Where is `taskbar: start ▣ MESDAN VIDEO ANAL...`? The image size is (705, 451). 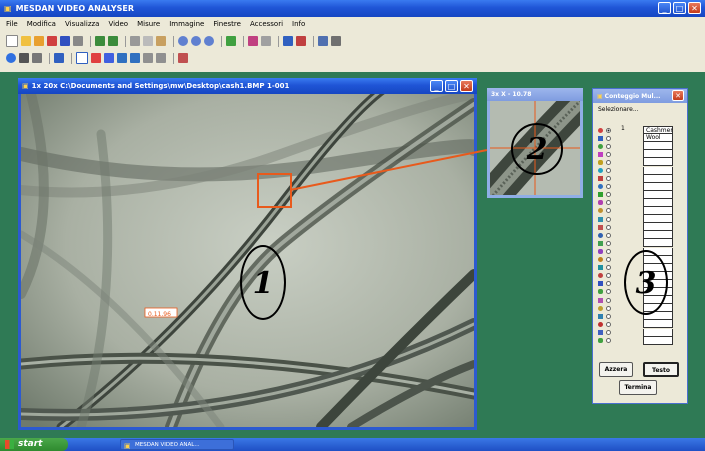 taskbar: start ▣ MESDAN VIDEO ANAL... is located at coordinates (352, 444).